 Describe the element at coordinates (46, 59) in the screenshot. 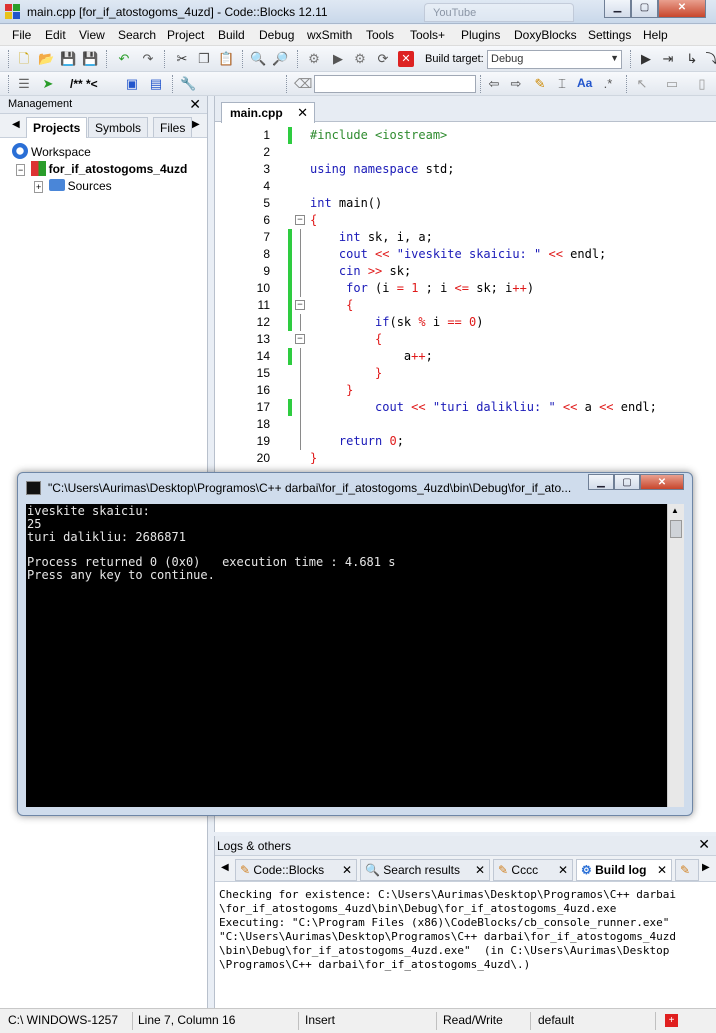

I see `open-folder-icon: 📂` at that location.